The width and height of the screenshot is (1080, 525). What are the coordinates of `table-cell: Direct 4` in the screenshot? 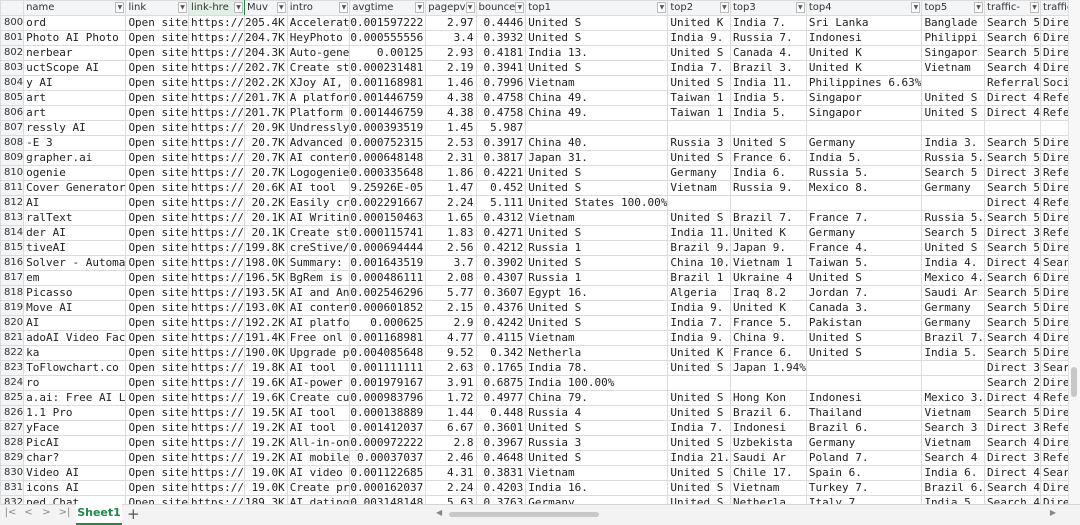 It's located at (1013, 263).